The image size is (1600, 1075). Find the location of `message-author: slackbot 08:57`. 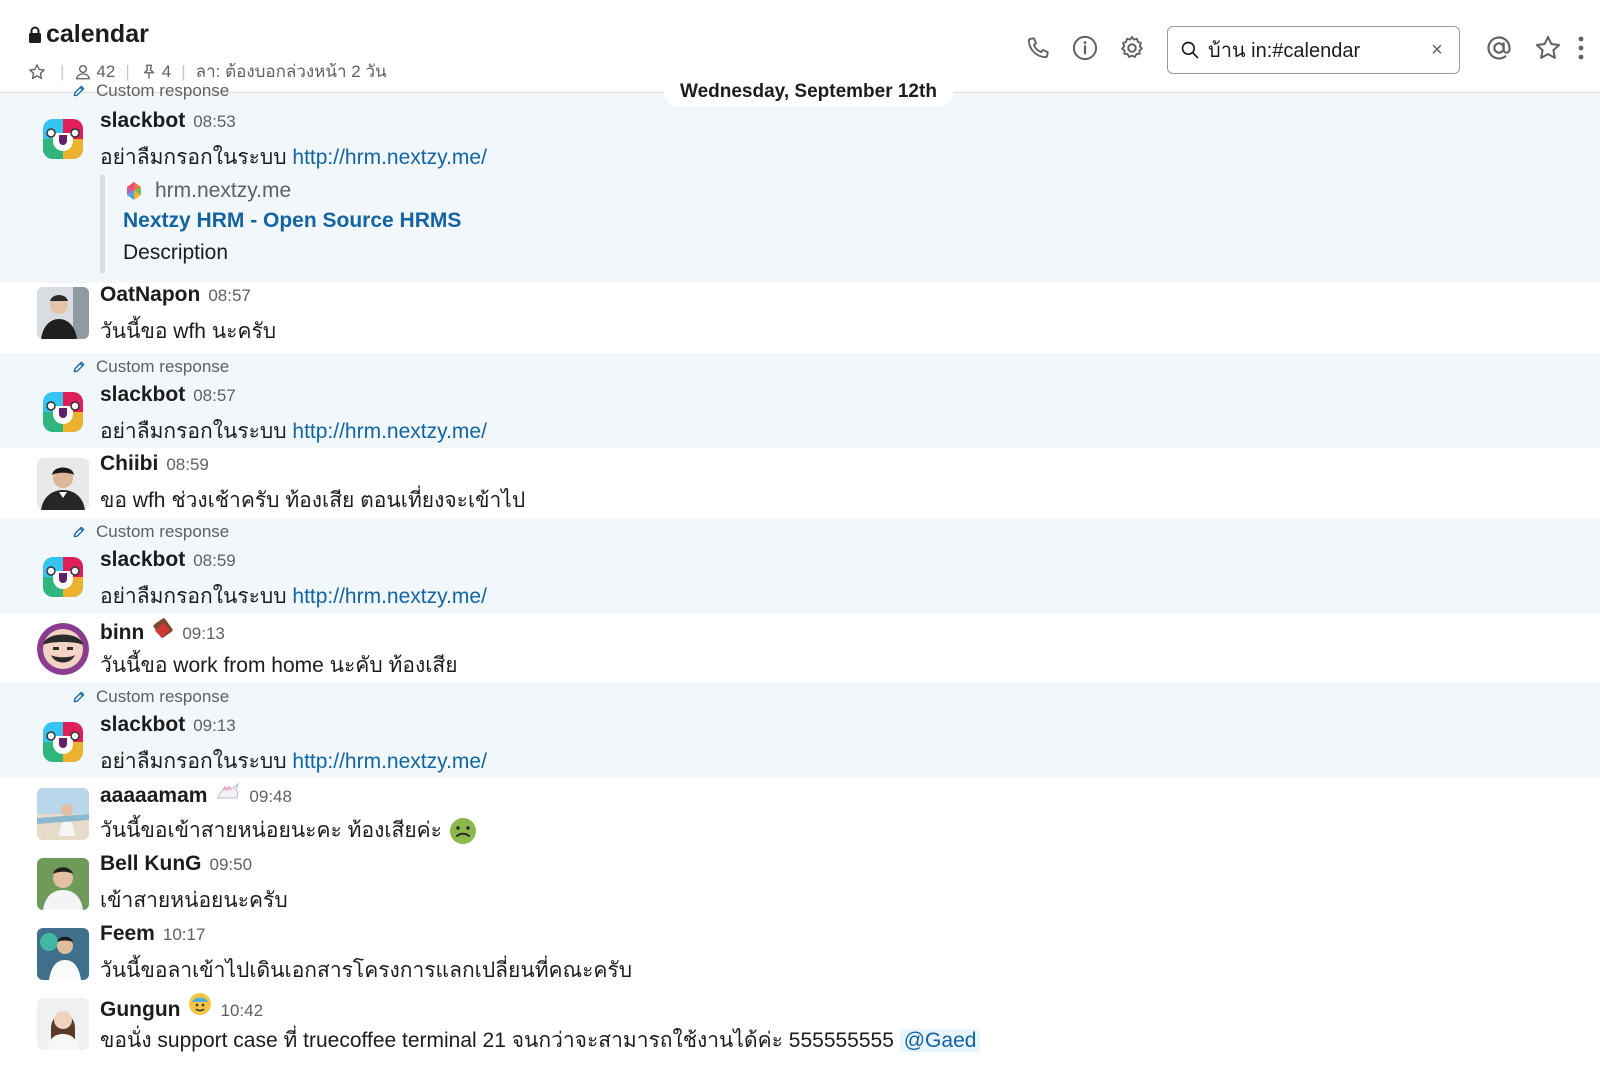

message-author: slackbot 08:57 is located at coordinates (168, 395).